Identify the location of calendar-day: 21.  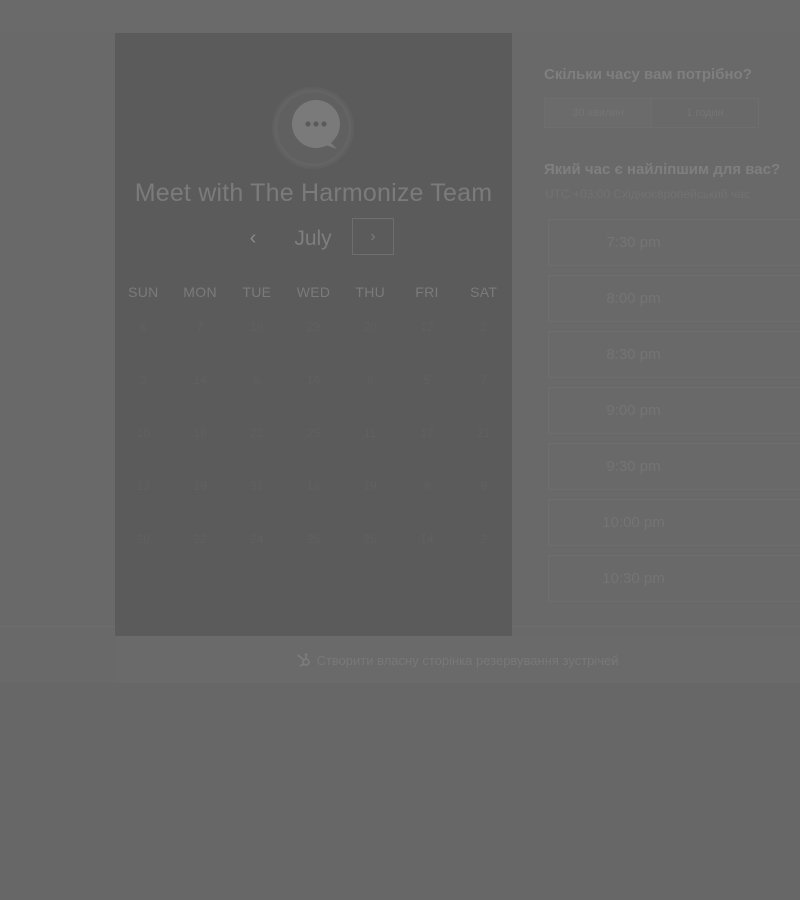
(483, 433).